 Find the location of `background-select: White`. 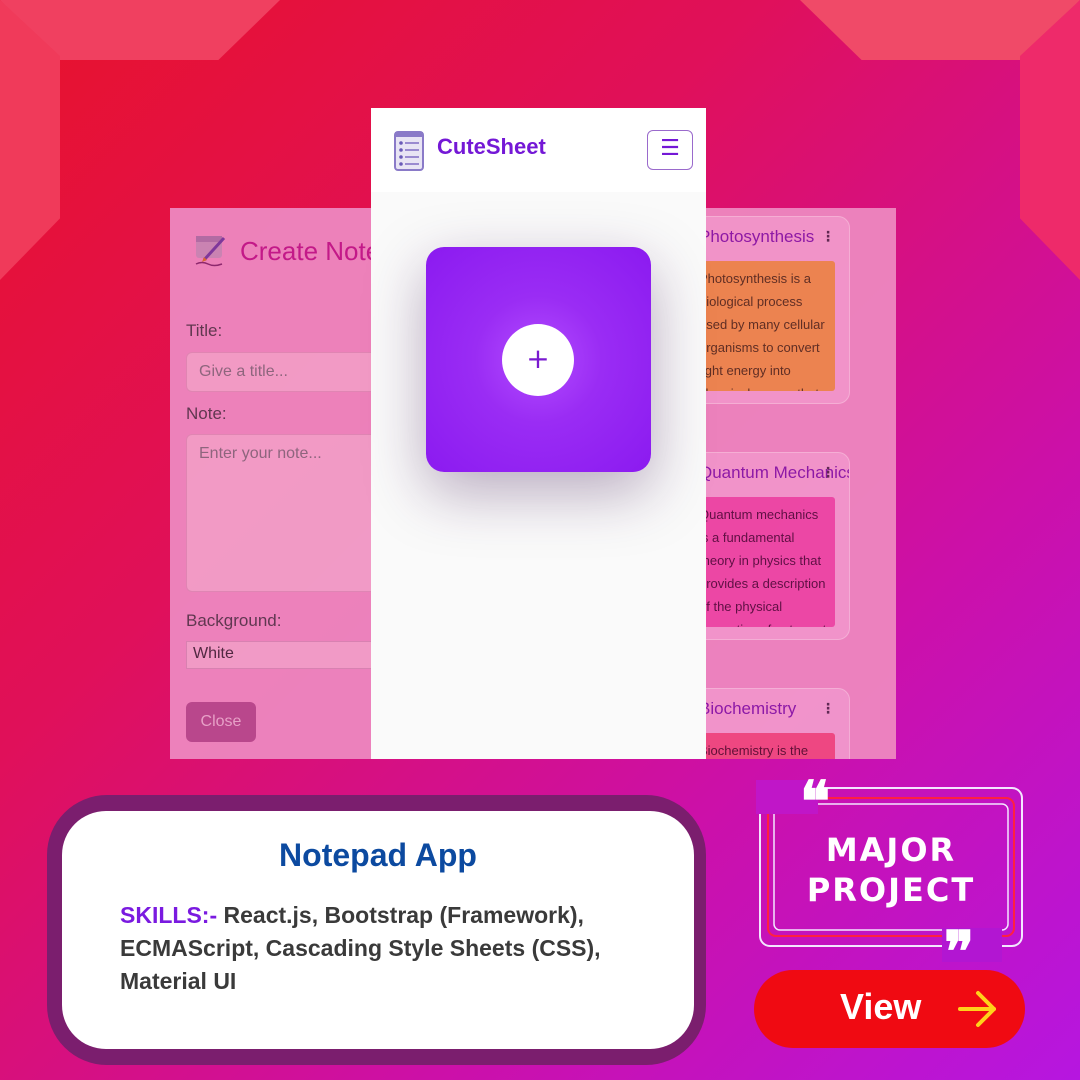

background-select: White is located at coordinates (286, 655).